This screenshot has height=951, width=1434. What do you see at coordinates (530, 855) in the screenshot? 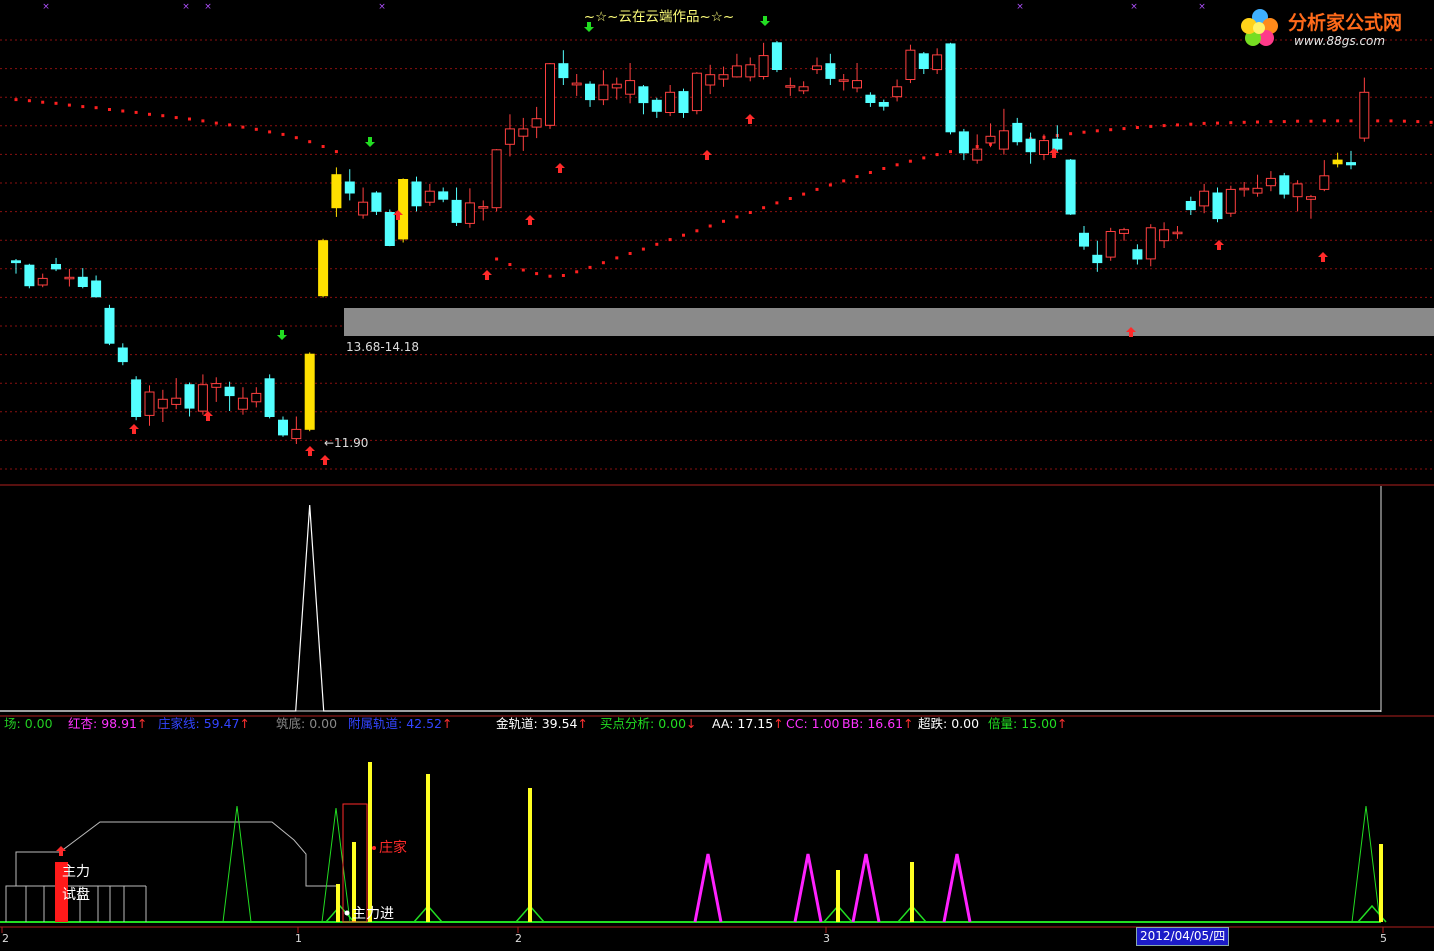
I see `yellow-signal-bar` at bounding box center [530, 855].